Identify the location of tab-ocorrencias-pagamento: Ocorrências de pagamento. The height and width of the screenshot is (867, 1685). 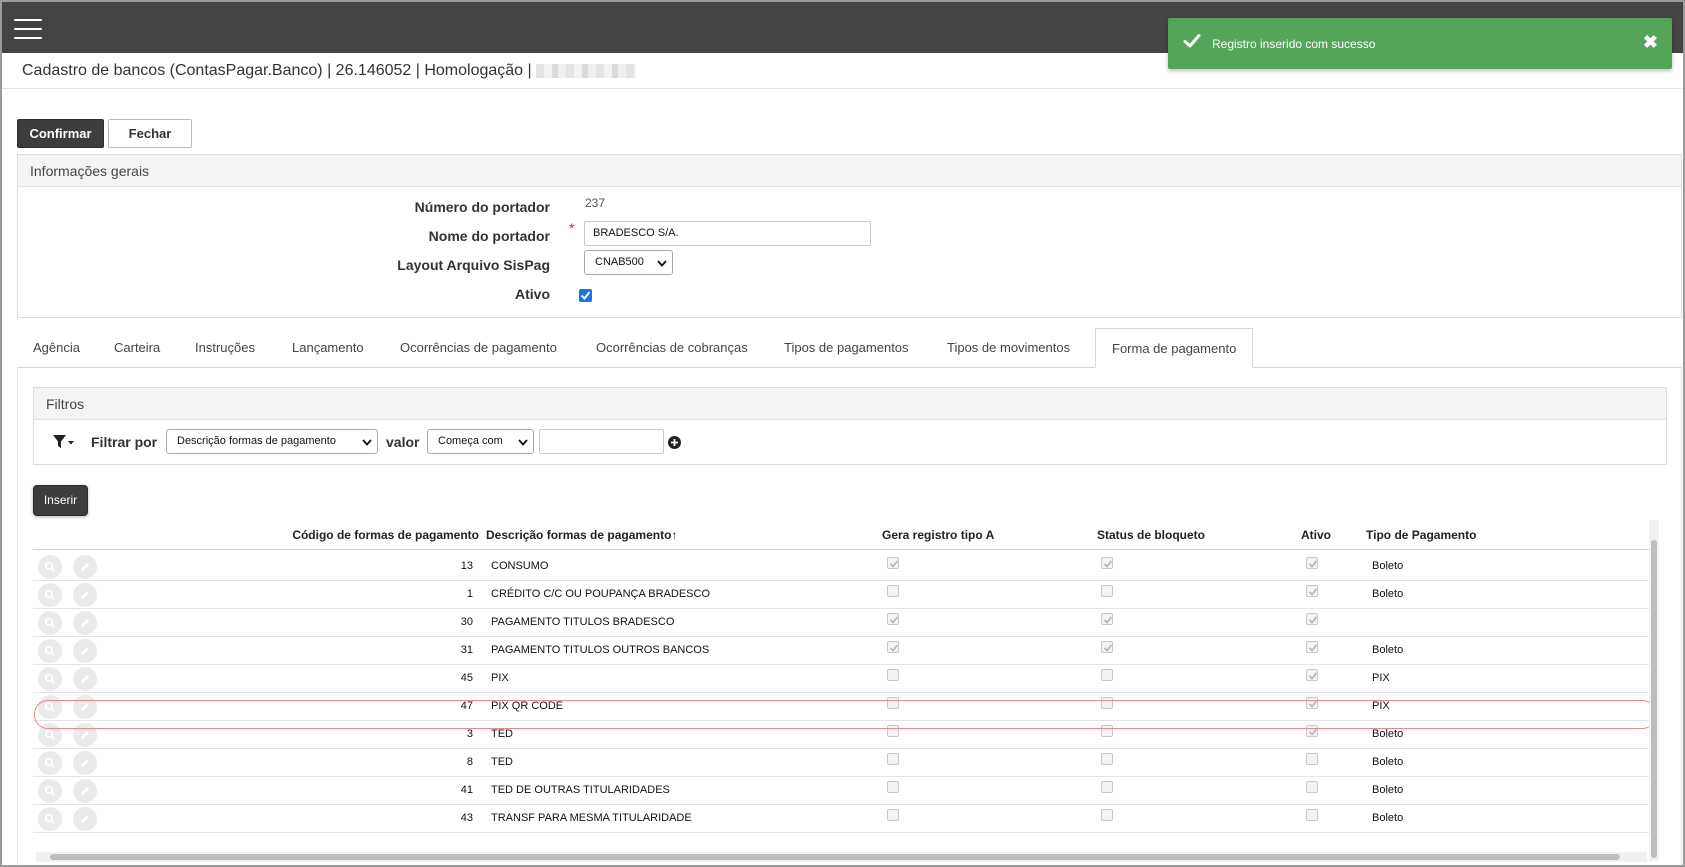
(478, 347).